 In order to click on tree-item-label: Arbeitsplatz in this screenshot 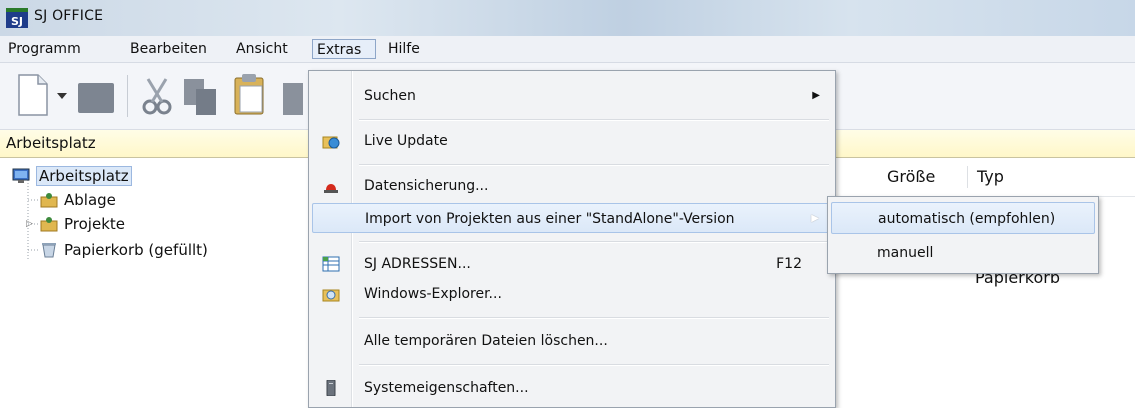, I will do `click(84, 176)`.